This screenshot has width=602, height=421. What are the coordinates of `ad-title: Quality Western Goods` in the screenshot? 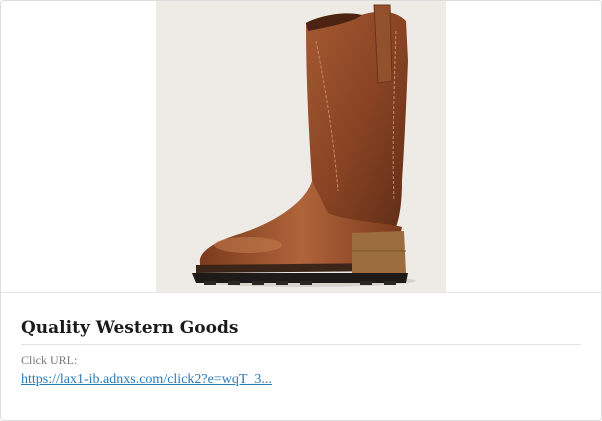 It's located at (301, 319).